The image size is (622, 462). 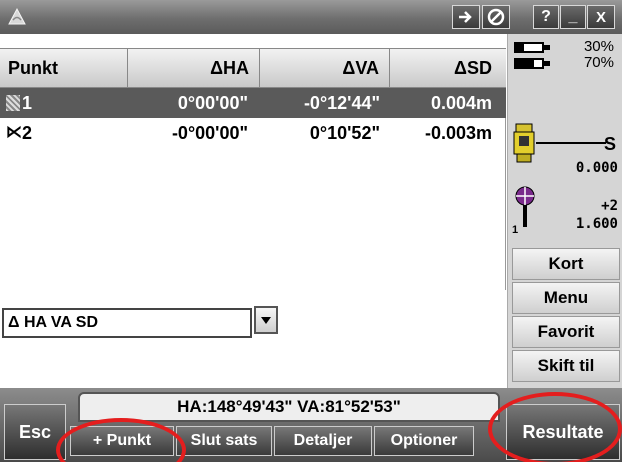 I want to click on minimize-button: _, so click(x=573, y=17).